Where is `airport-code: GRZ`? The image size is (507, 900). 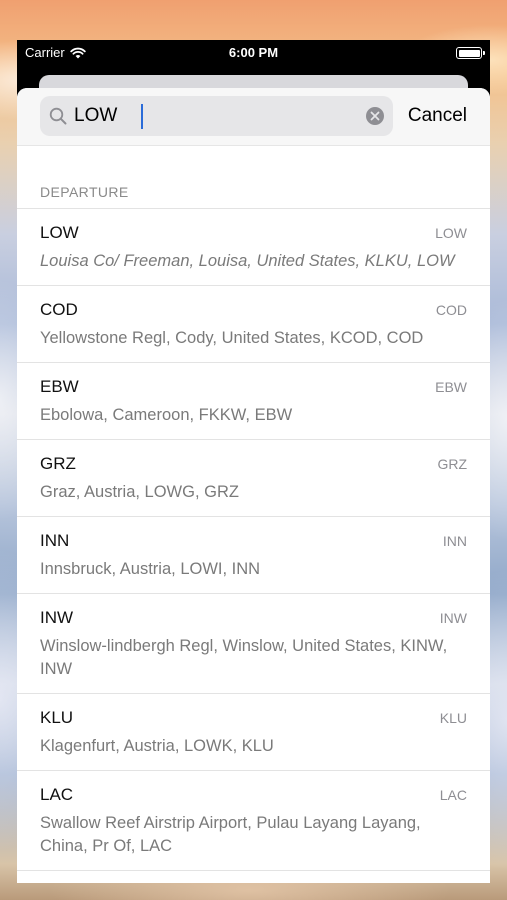 airport-code: GRZ is located at coordinates (58, 463).